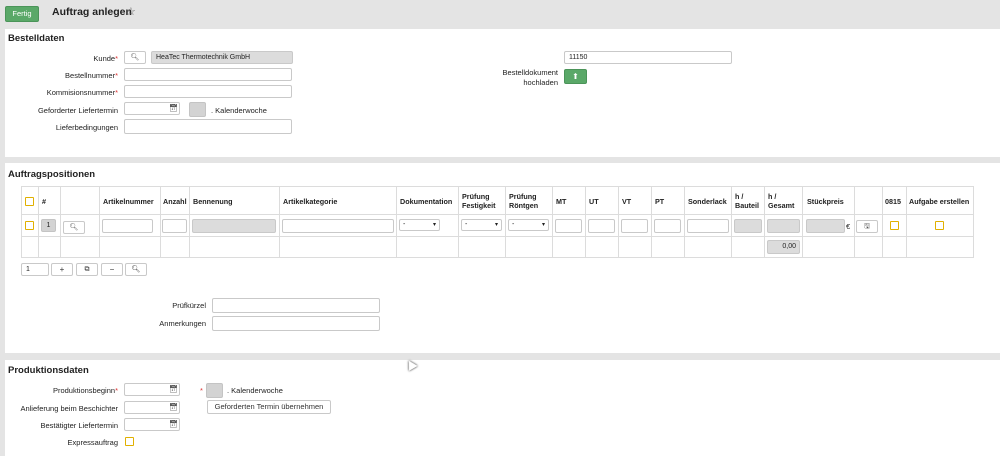 Image resolution: width=1000 pixels, height=456 pixels. Describe the element at coordinates (338, 226) in the screenshot. I see `artikelkategorie-input` at that location.